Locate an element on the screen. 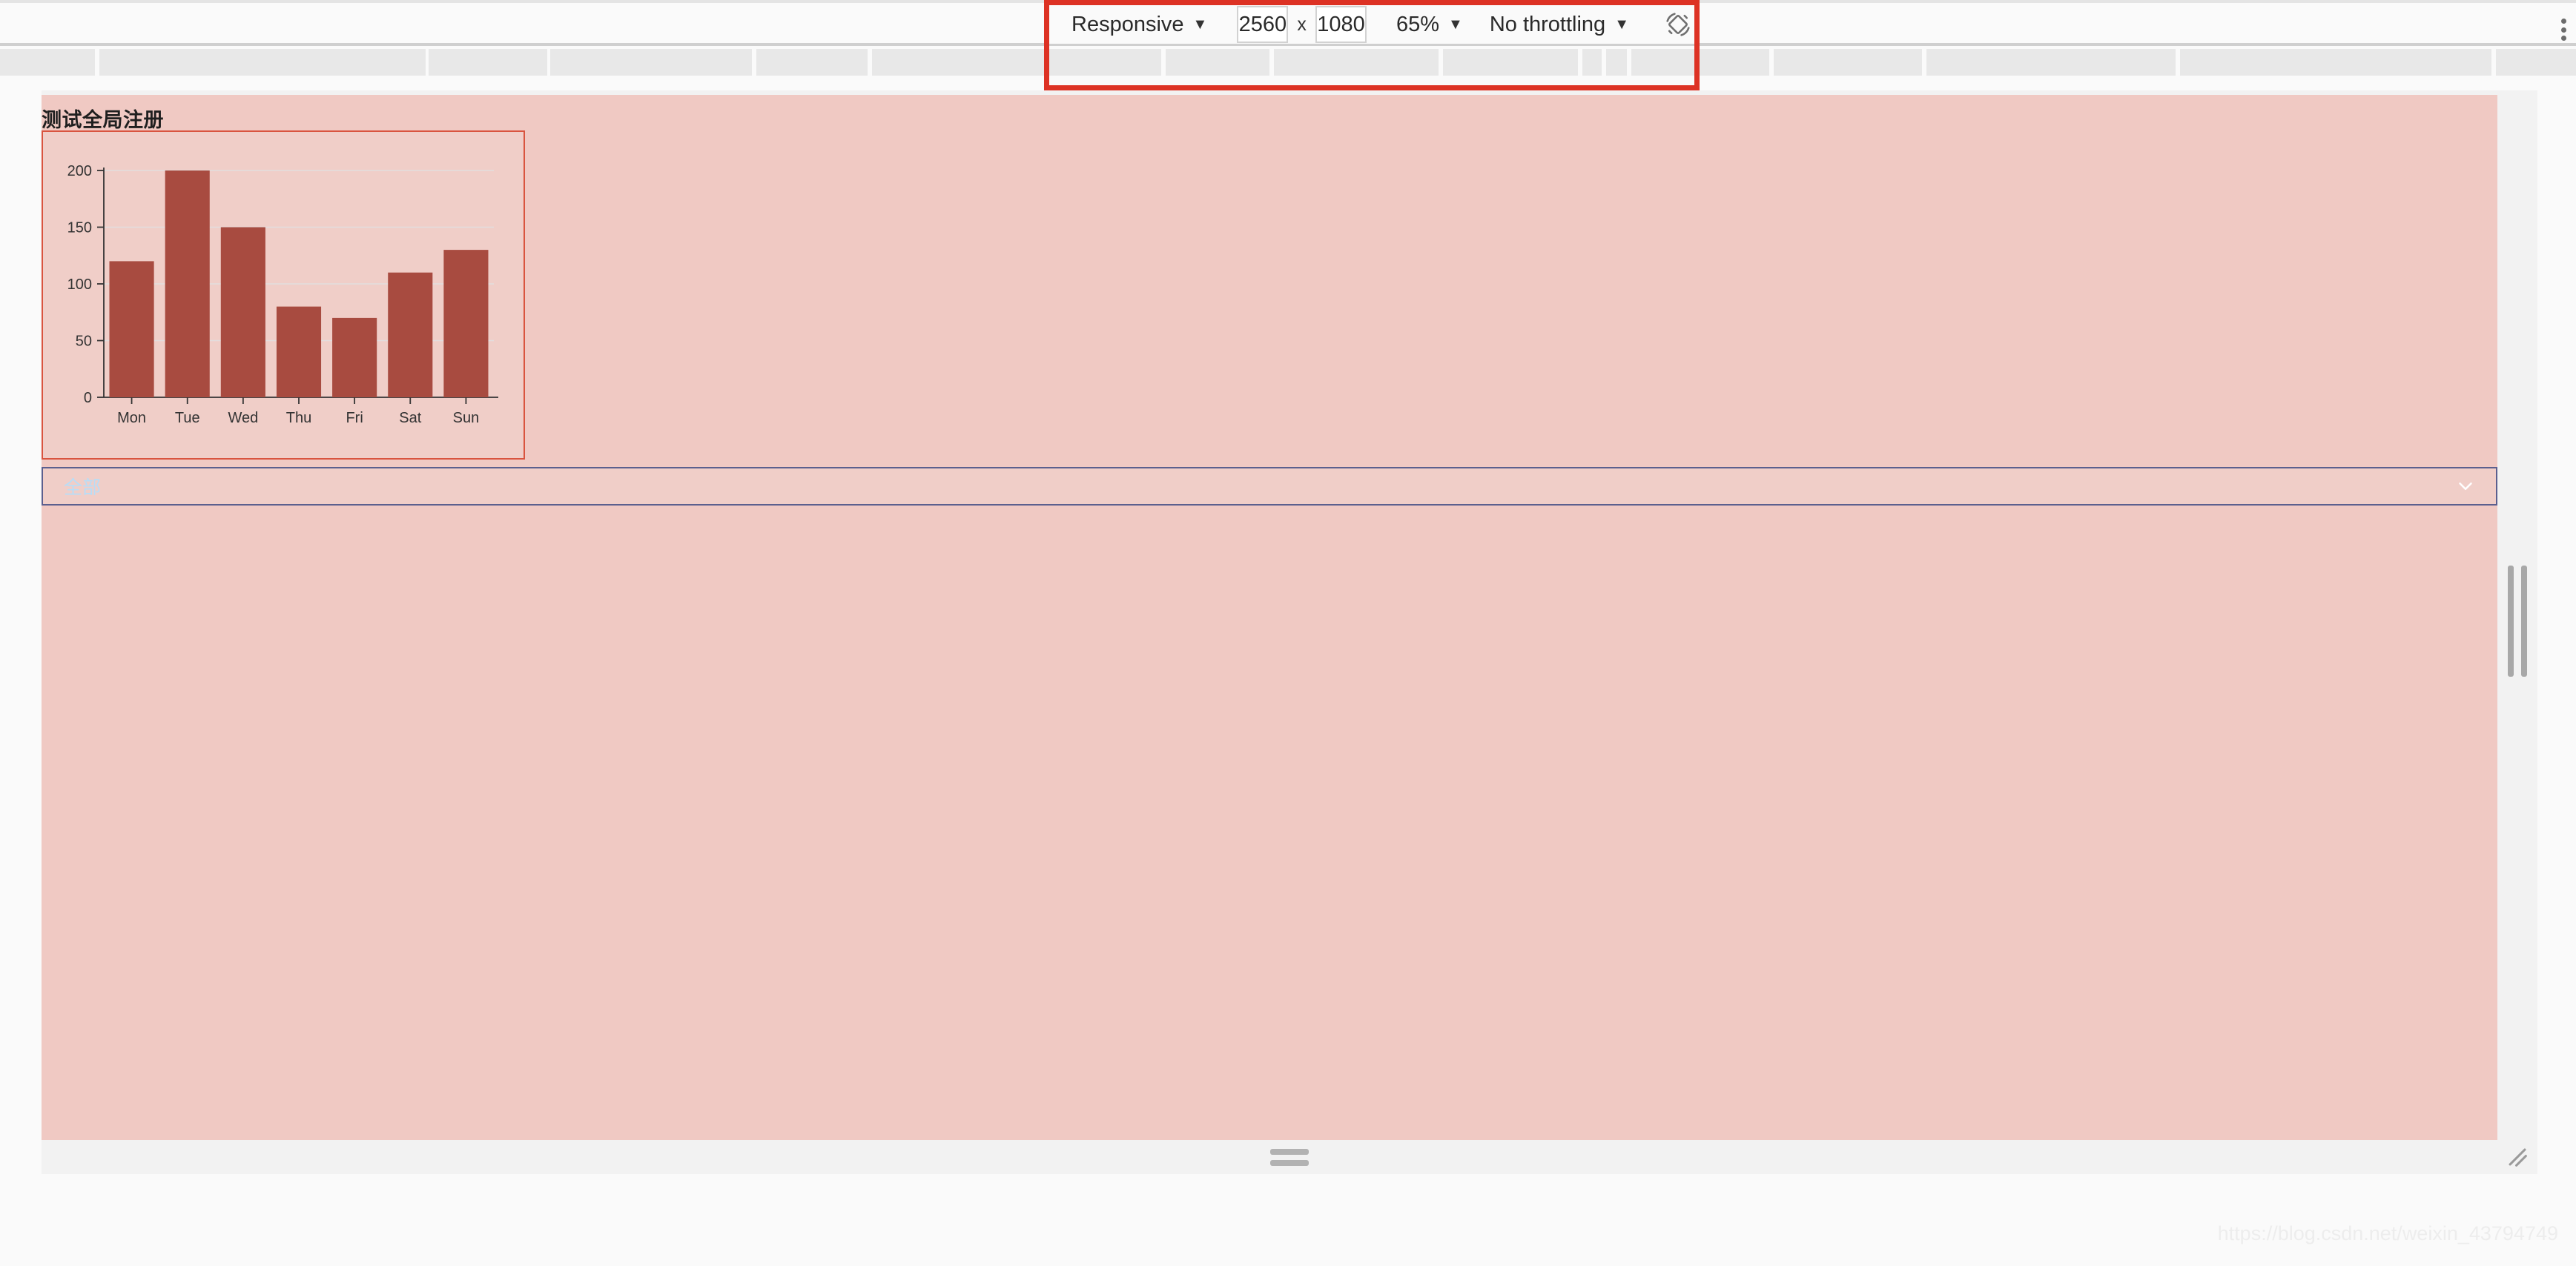  screen-rotation-icon is located at coordinates (1678, 24).